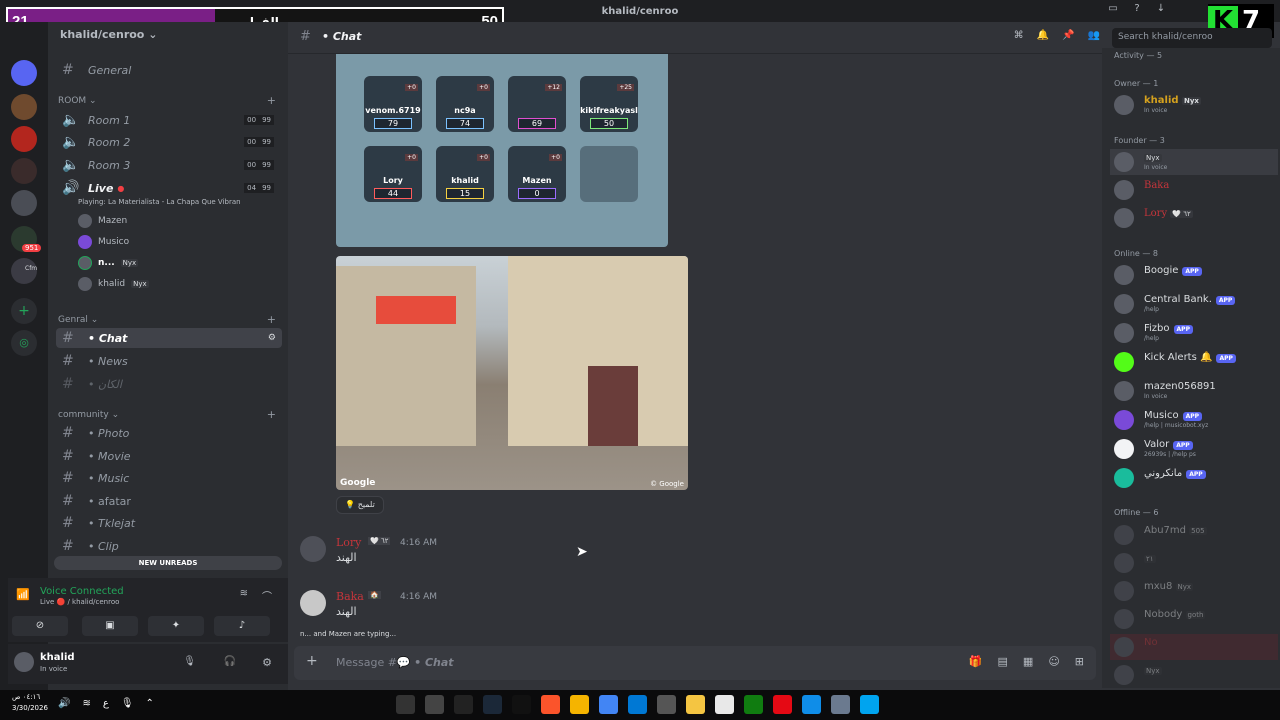 This screenshot has height=720, width=1280. What do you see at coordinates (106, 703) in the screenshot?
I see `language-indicator: ع` at bounding box center [106, 703].